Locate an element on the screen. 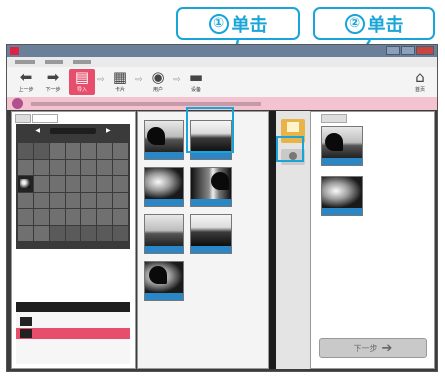 The height and width of the screenshot is (376, 445). calendar-grid is located at coordinates (73, 192).